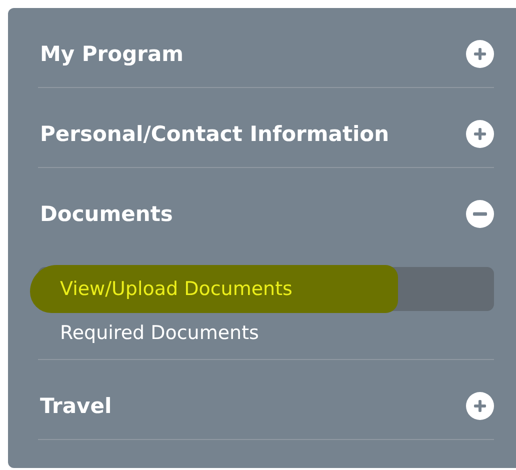  I want to click on section-title: Travel, so click(76, 406).